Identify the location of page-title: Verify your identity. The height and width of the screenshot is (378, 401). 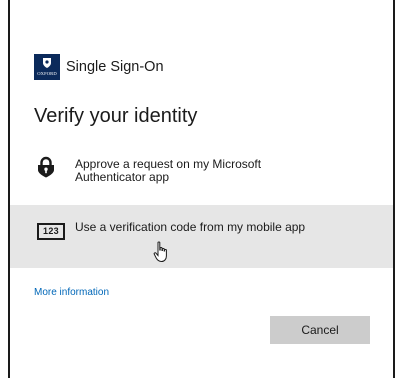
(116, 116).